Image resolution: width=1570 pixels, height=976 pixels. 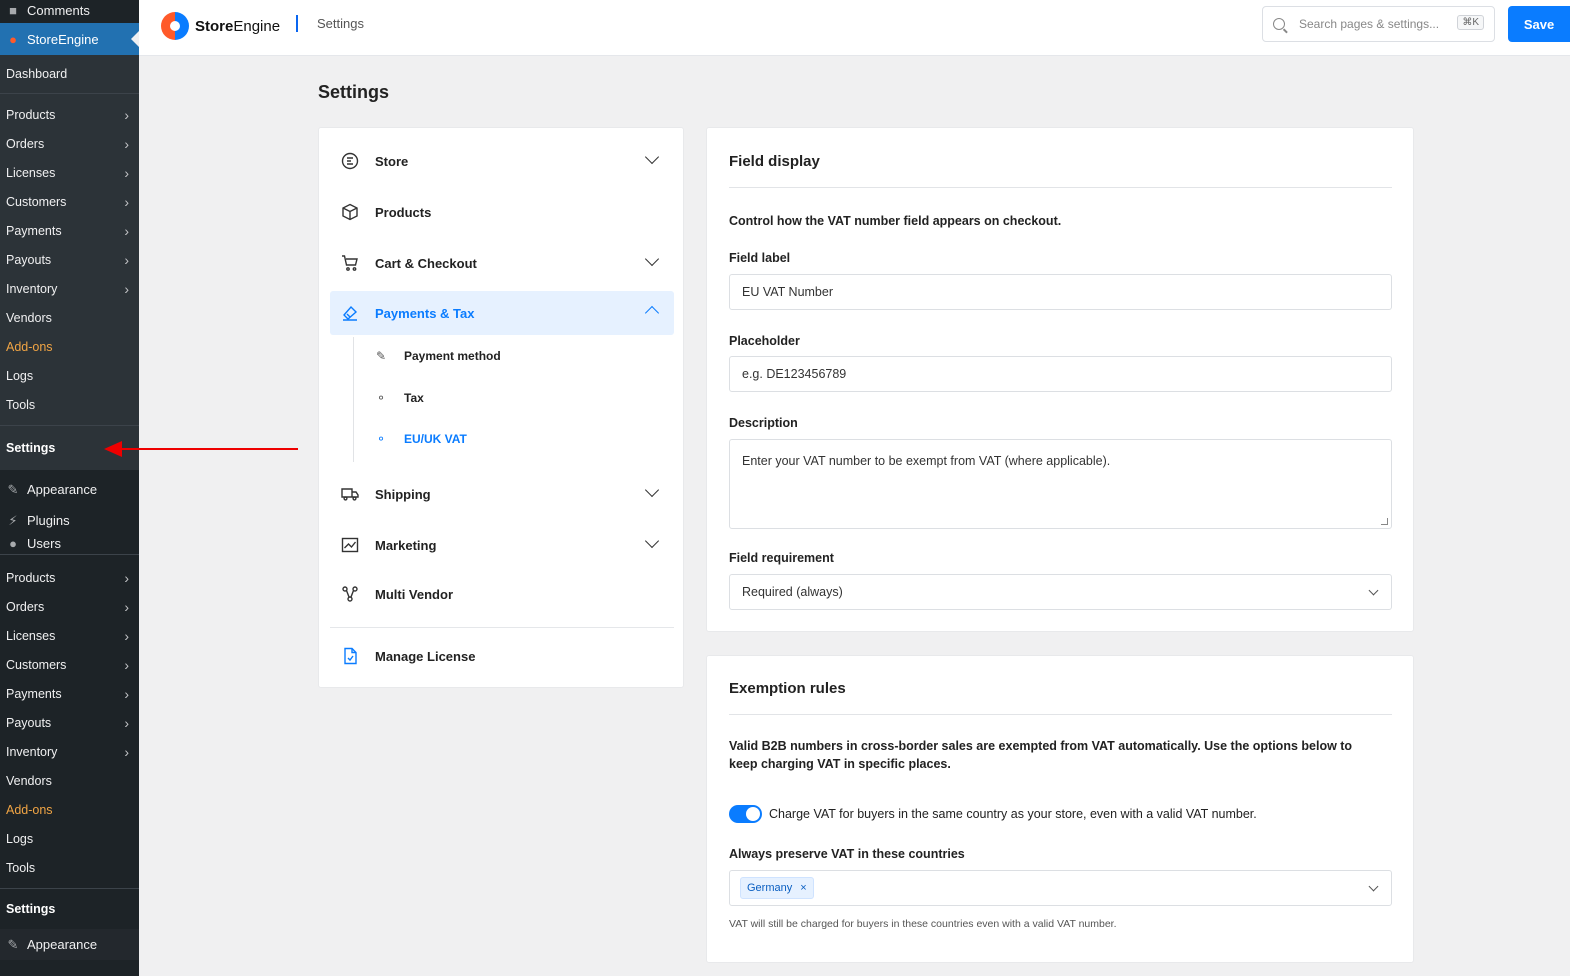 What do you see at coordinates (350, 313) in the screenshot?
I see `payments-icon` at bounding box center [350, 313].